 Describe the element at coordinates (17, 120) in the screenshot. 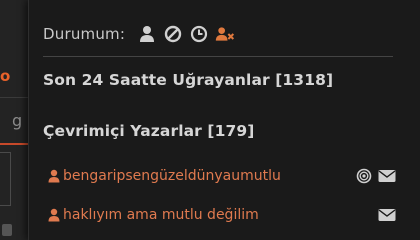

I see `background-glyph: g` at that location.